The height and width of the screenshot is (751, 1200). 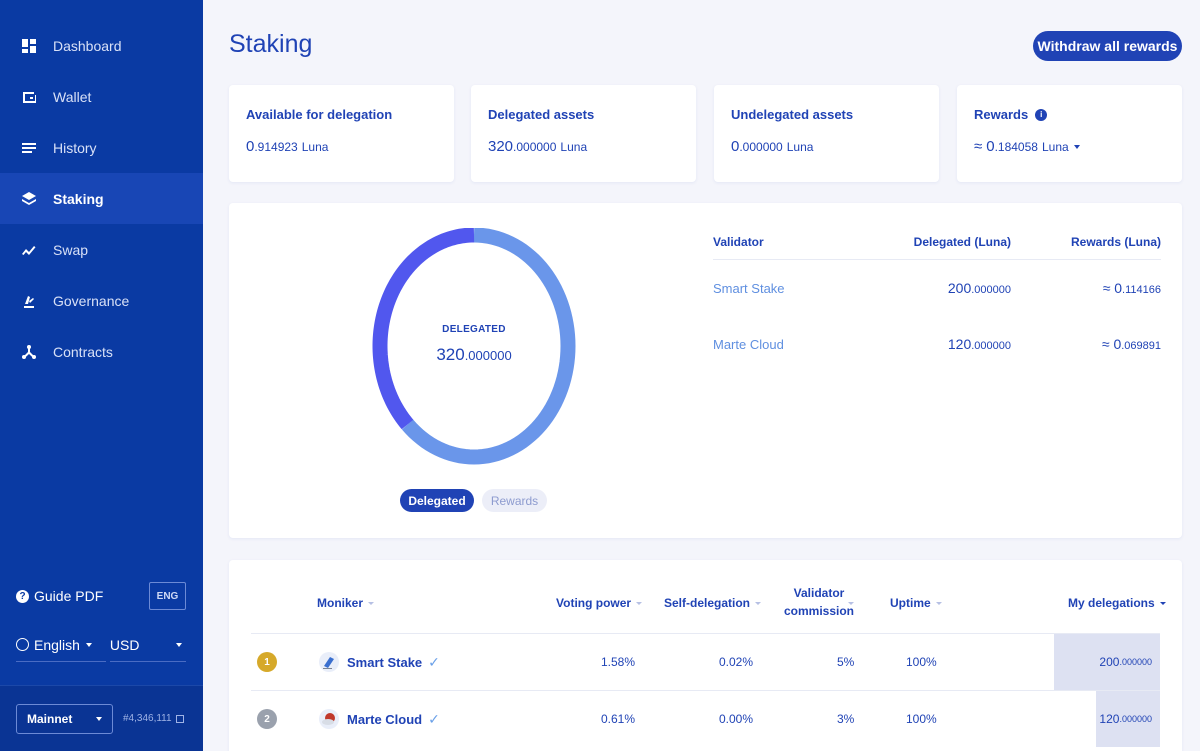 What do you see at coordinates (1041, 114) in the screenshot?
I see `info-icon: i` at bounding box center [1041, 114].